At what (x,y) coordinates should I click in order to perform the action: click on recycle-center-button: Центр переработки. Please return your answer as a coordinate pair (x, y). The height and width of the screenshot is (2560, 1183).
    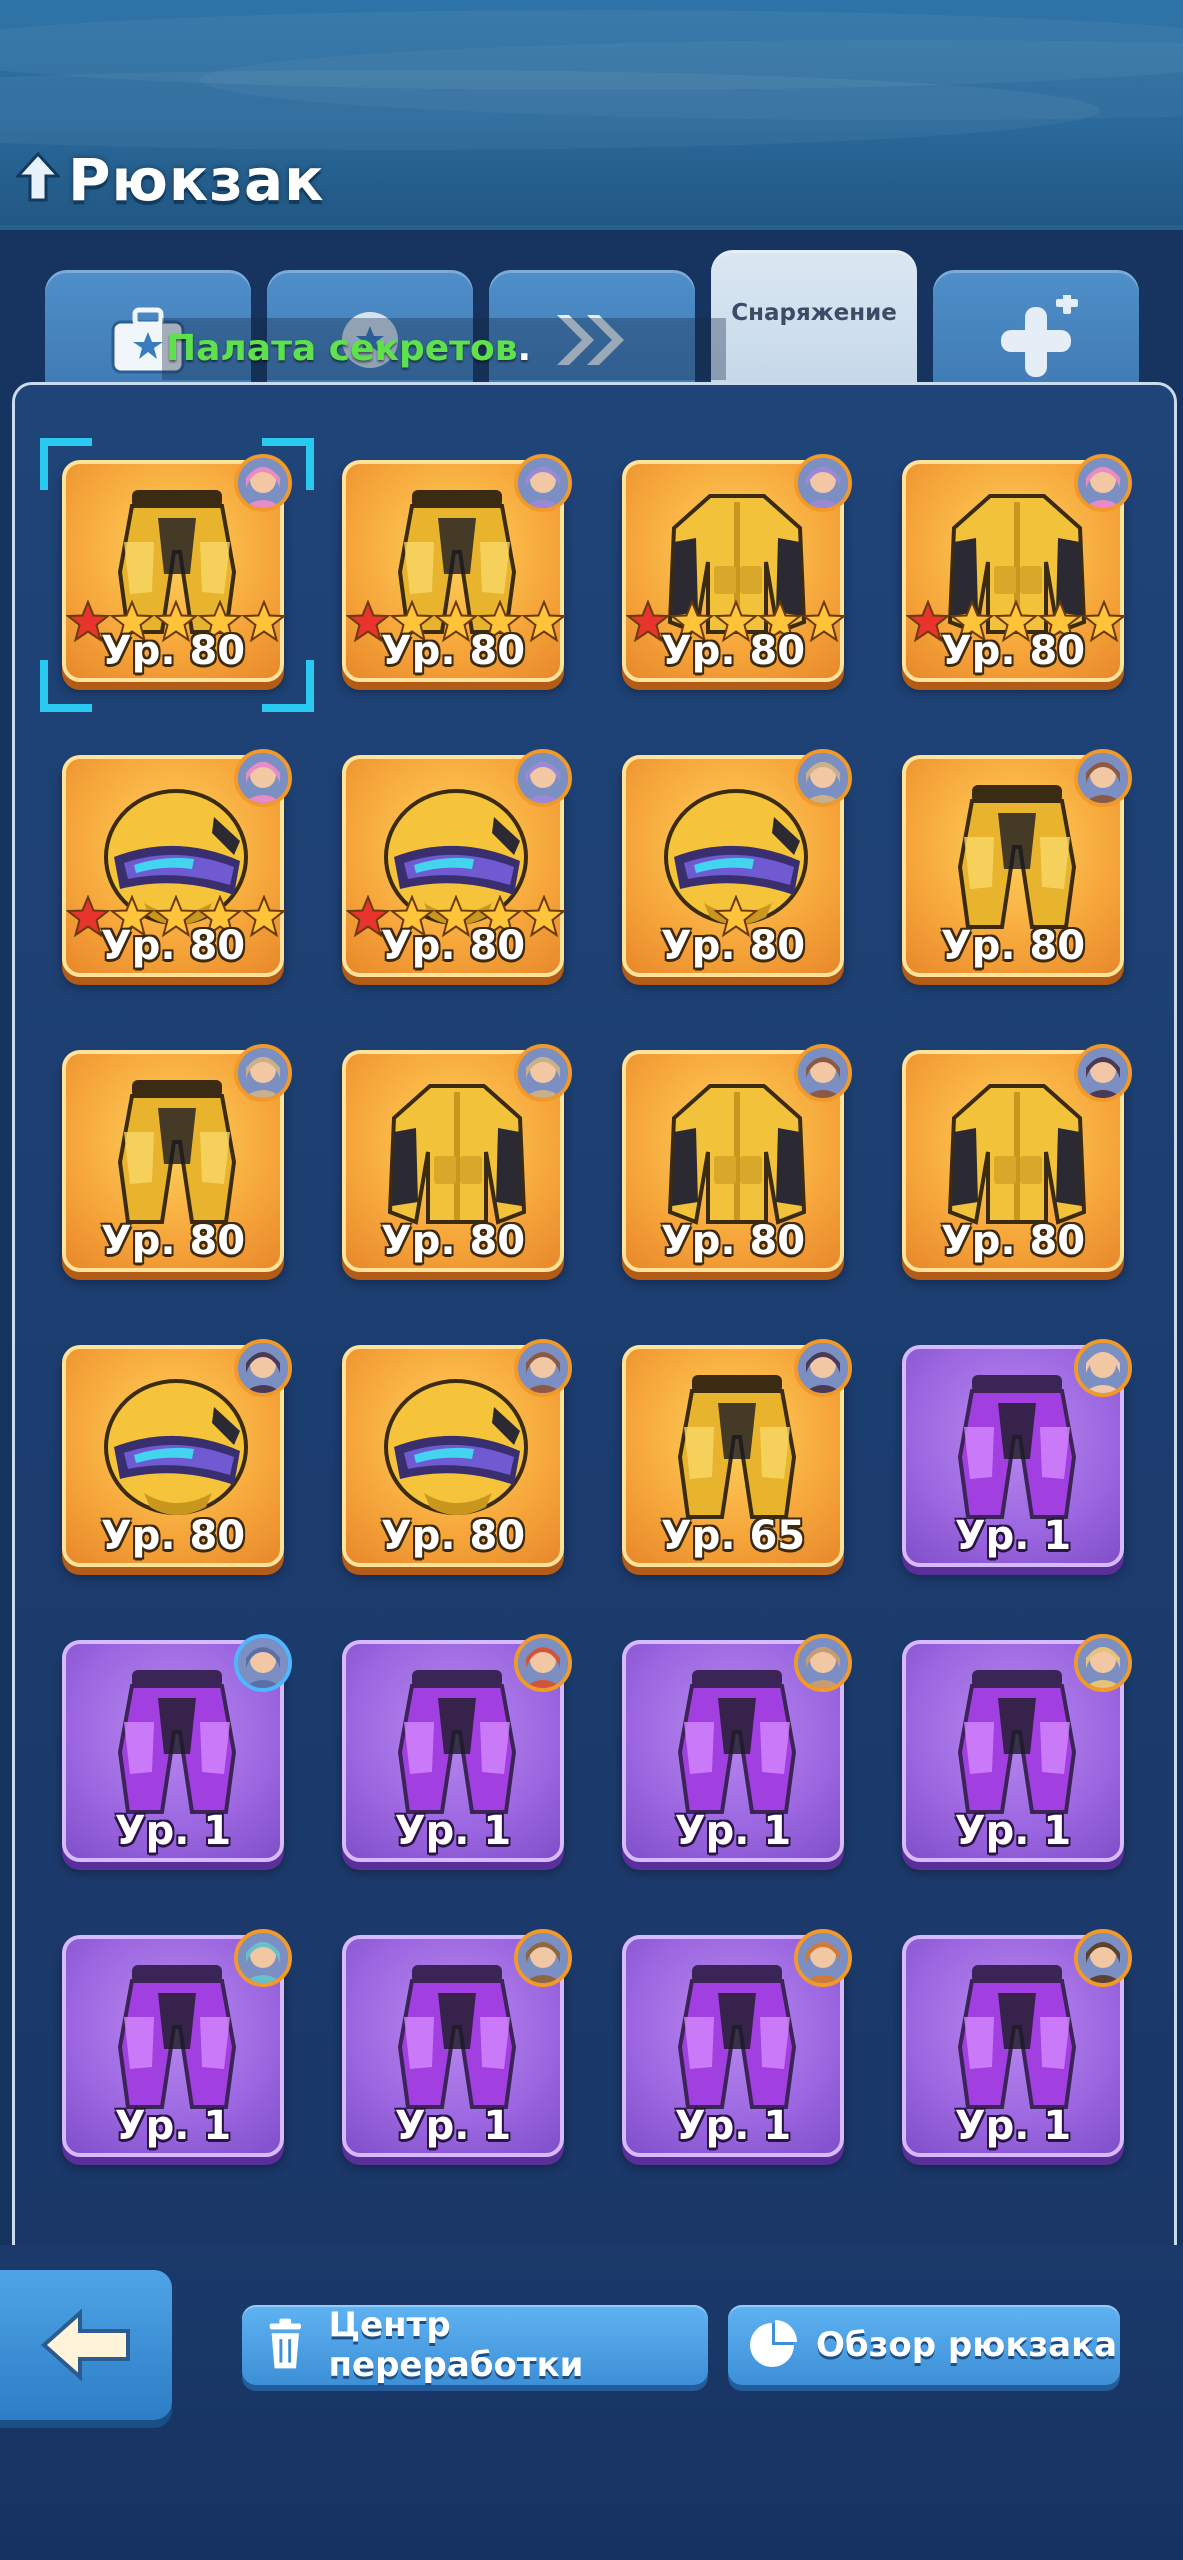
    Looking at the image, I should click on (475, 2345).